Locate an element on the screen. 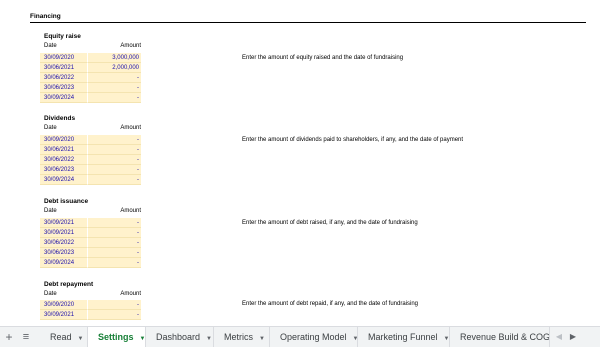 This screenshot has height=347, width=600. table-row: 30/09/2020 3,000,000 is located at coordinates (90, 58).